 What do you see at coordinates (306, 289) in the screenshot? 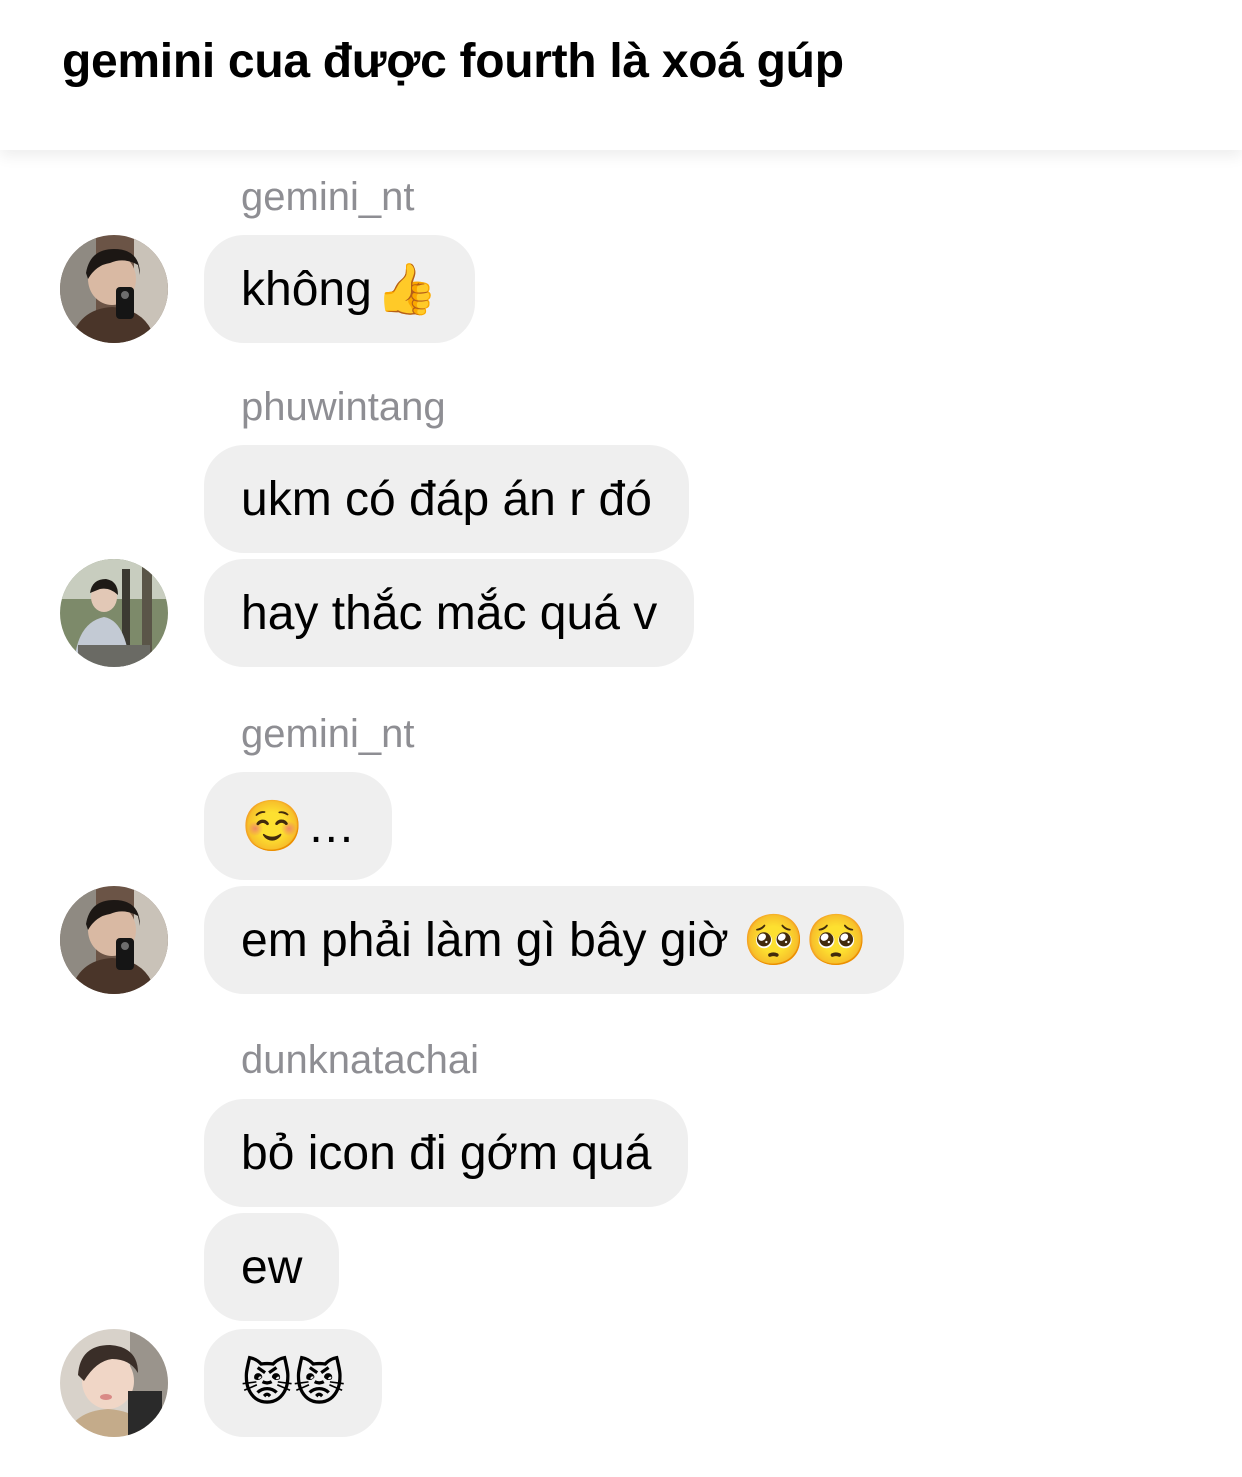
I see `message-text: không` at bounding box center [306, 289].